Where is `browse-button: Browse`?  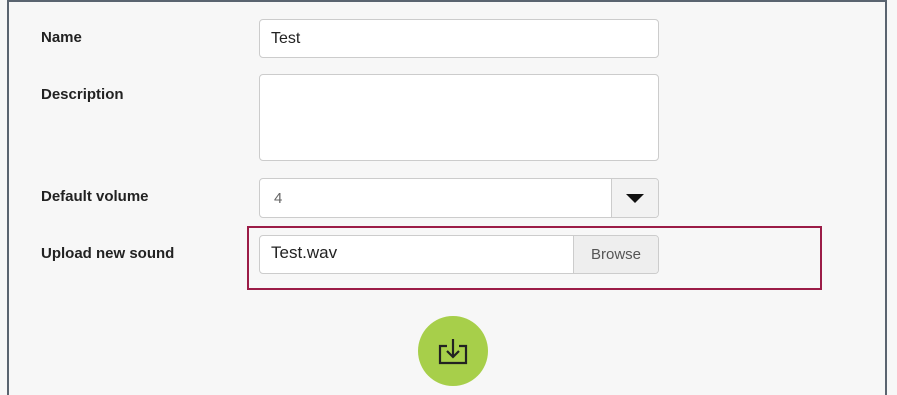
browse-button: Browse is located at coordinates (615, 254).